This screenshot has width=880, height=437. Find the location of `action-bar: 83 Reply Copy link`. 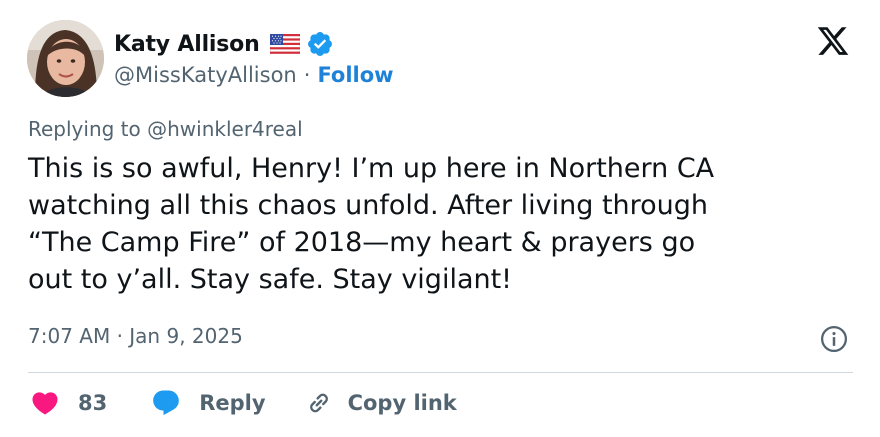

action-bar: 83 Reply Copy link is located at coordinates (243, 403).